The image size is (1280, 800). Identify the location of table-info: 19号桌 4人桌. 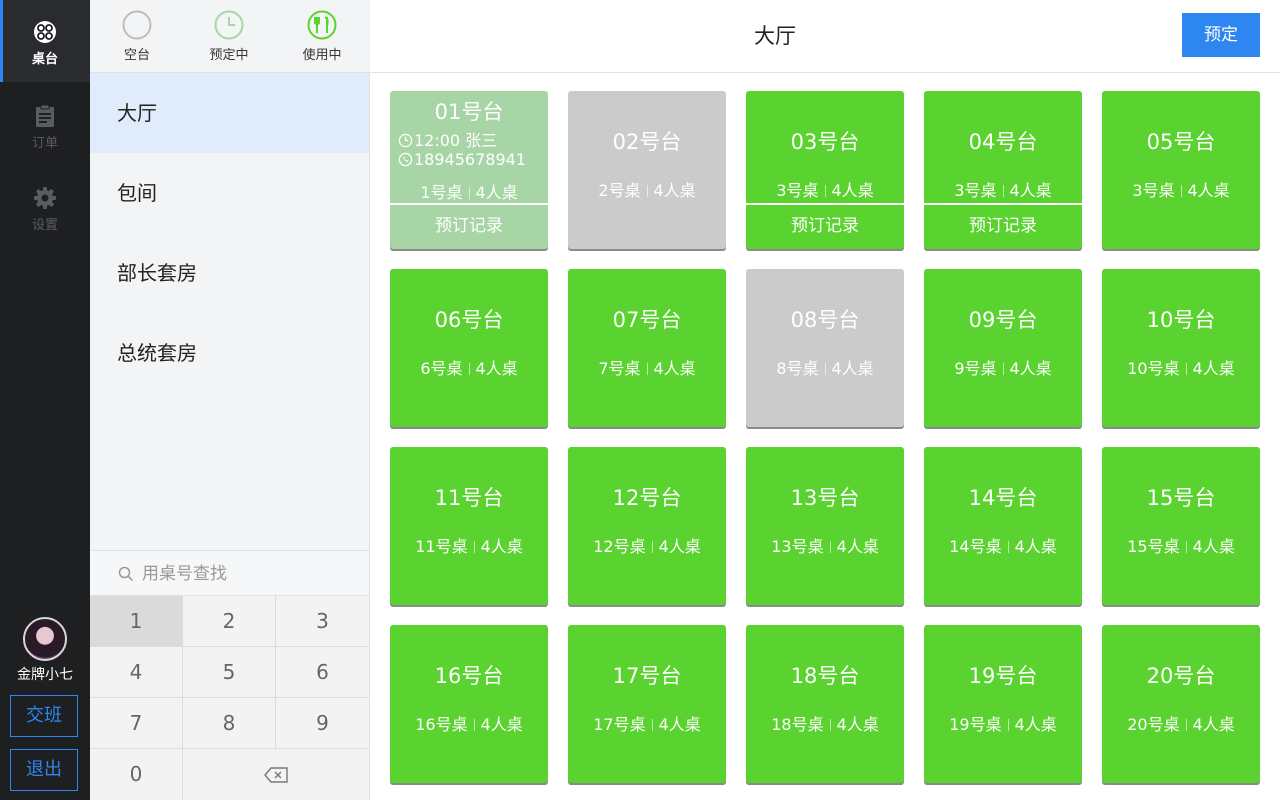
(1003, 723).